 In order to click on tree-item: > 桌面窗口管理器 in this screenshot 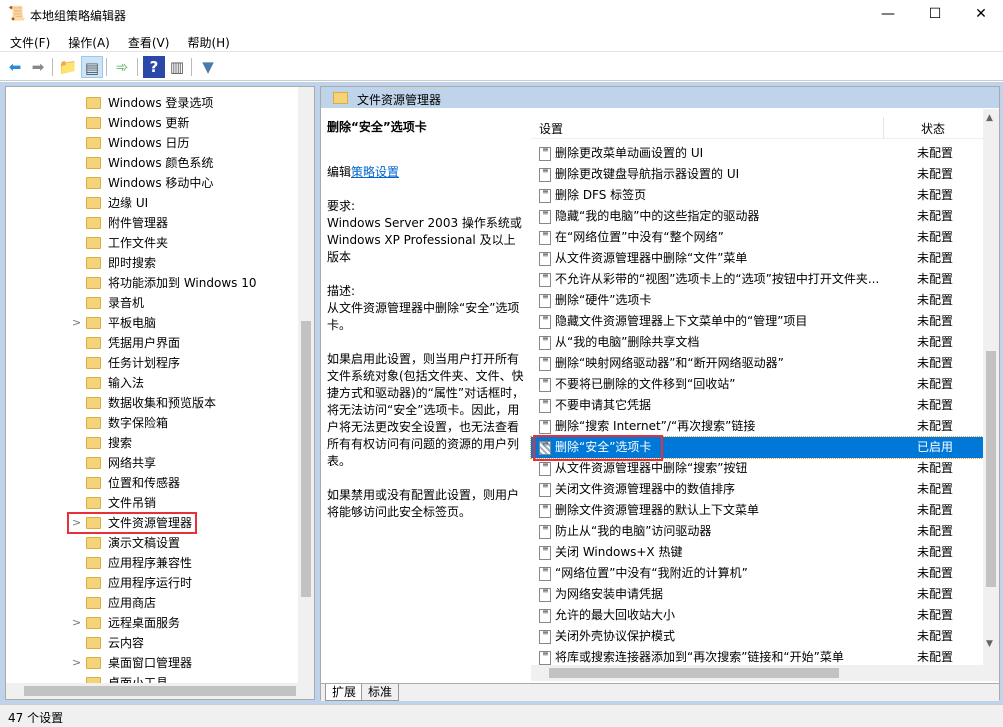, I will do `click(152, 663)`.